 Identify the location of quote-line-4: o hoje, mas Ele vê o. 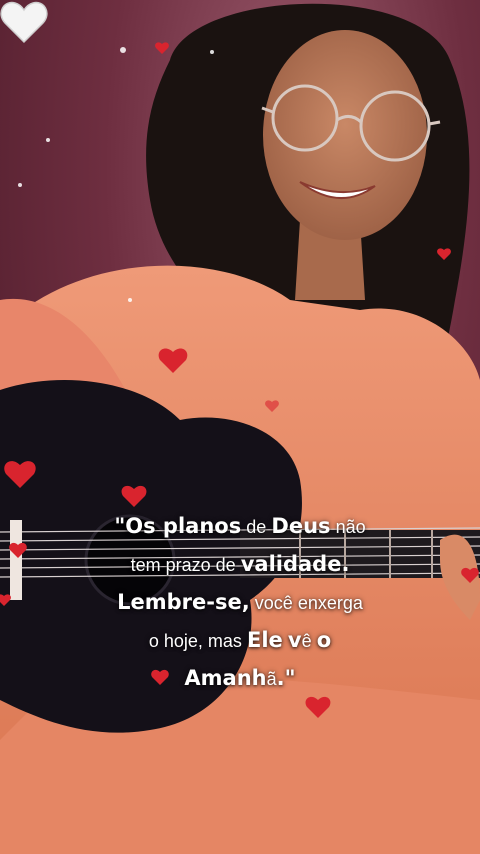
(240, 640).